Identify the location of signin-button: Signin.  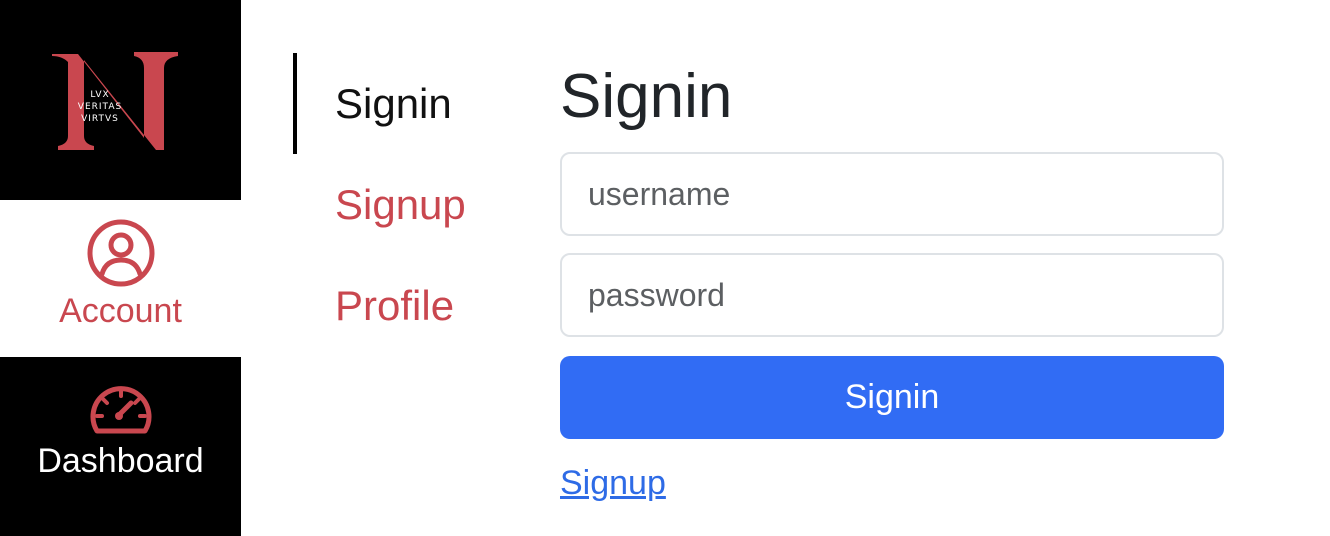
(892, 397).